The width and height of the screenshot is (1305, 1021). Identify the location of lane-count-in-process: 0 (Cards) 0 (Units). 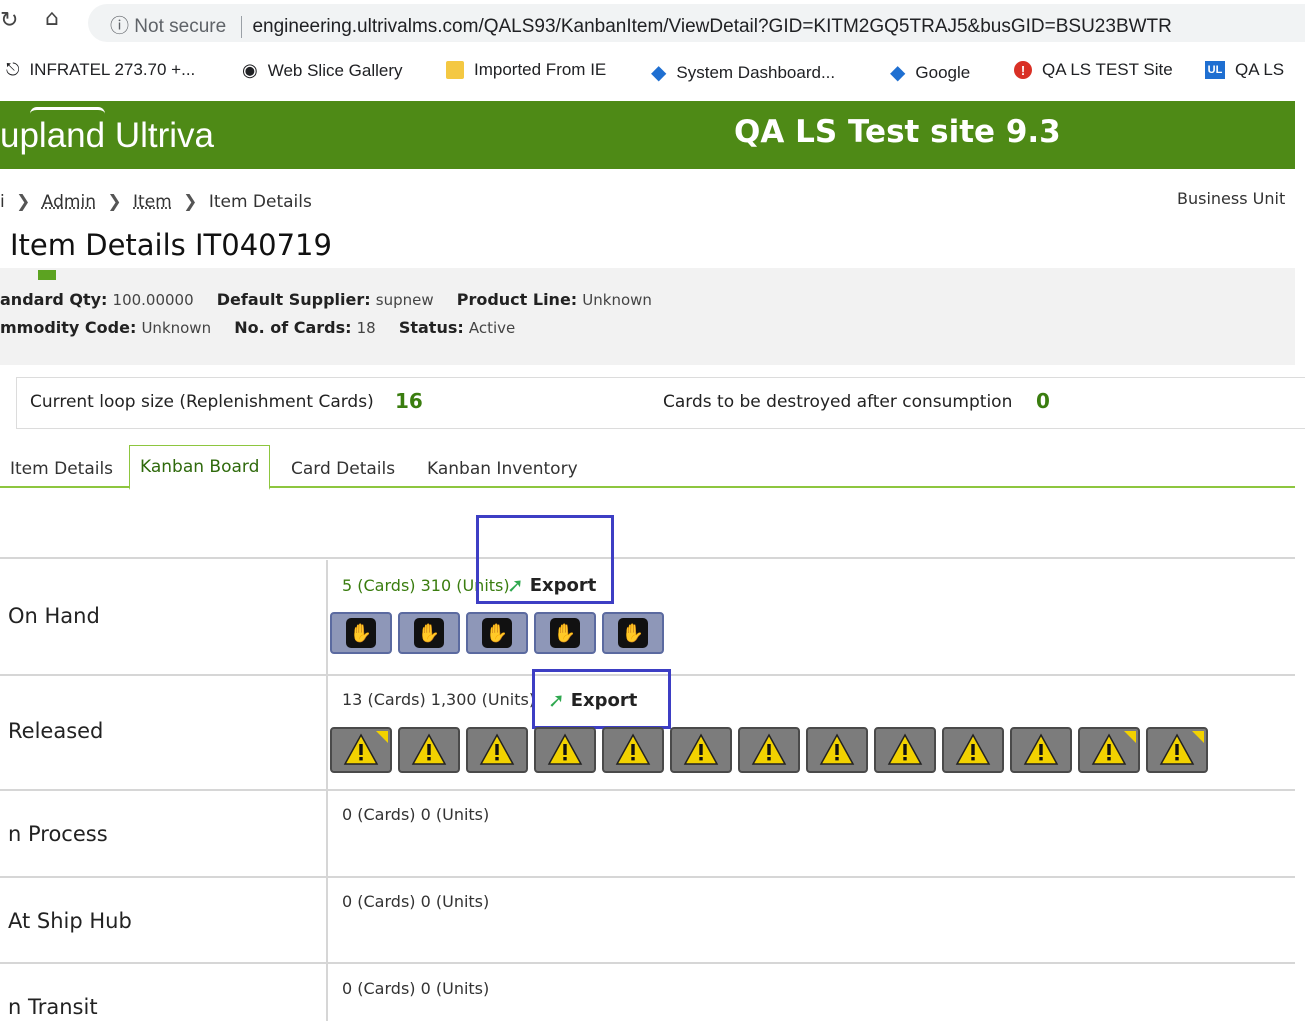
(416, 814).